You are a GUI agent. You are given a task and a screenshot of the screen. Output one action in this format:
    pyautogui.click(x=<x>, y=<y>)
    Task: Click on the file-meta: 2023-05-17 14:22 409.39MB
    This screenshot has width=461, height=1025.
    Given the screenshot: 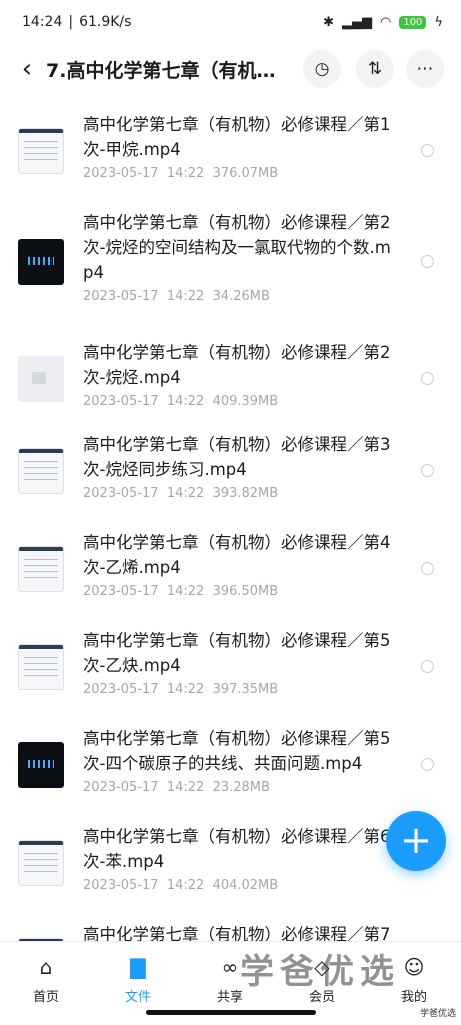 What is the action you would take?
    pyautogui.click(x=180, y=401)
    